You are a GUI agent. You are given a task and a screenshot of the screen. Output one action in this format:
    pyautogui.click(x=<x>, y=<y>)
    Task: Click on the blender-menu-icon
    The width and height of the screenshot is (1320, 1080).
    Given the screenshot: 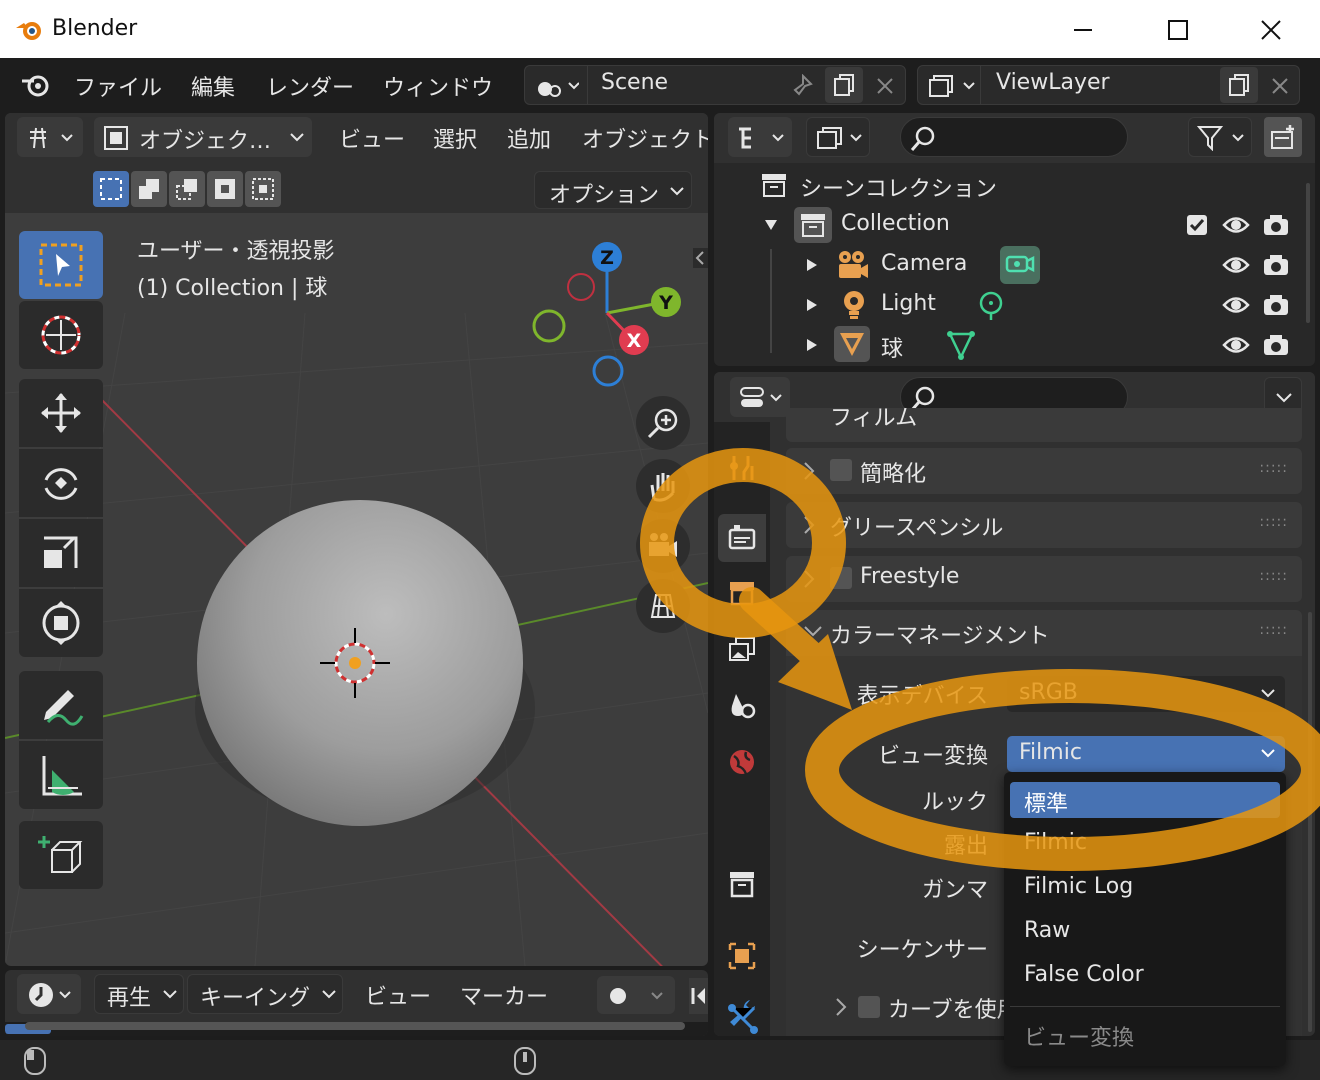 What is the action you would take?
    pyautogui.click(x=36, y=84)
    